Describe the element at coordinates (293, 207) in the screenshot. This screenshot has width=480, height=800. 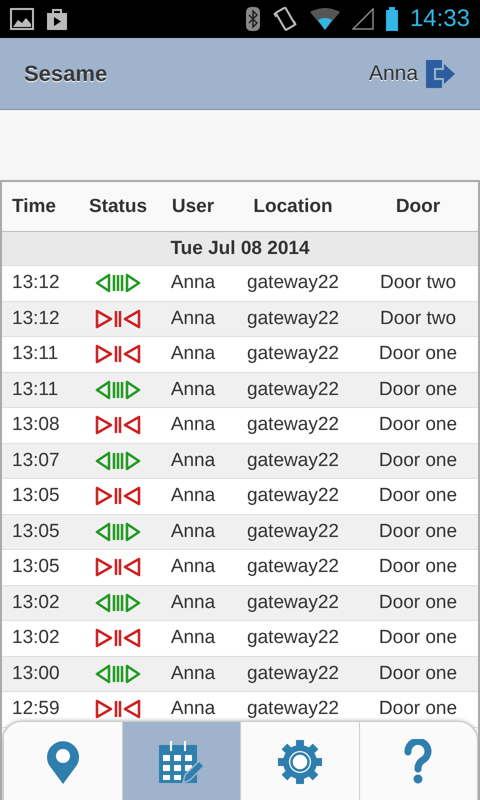
I see `column-header: Location` at that location.